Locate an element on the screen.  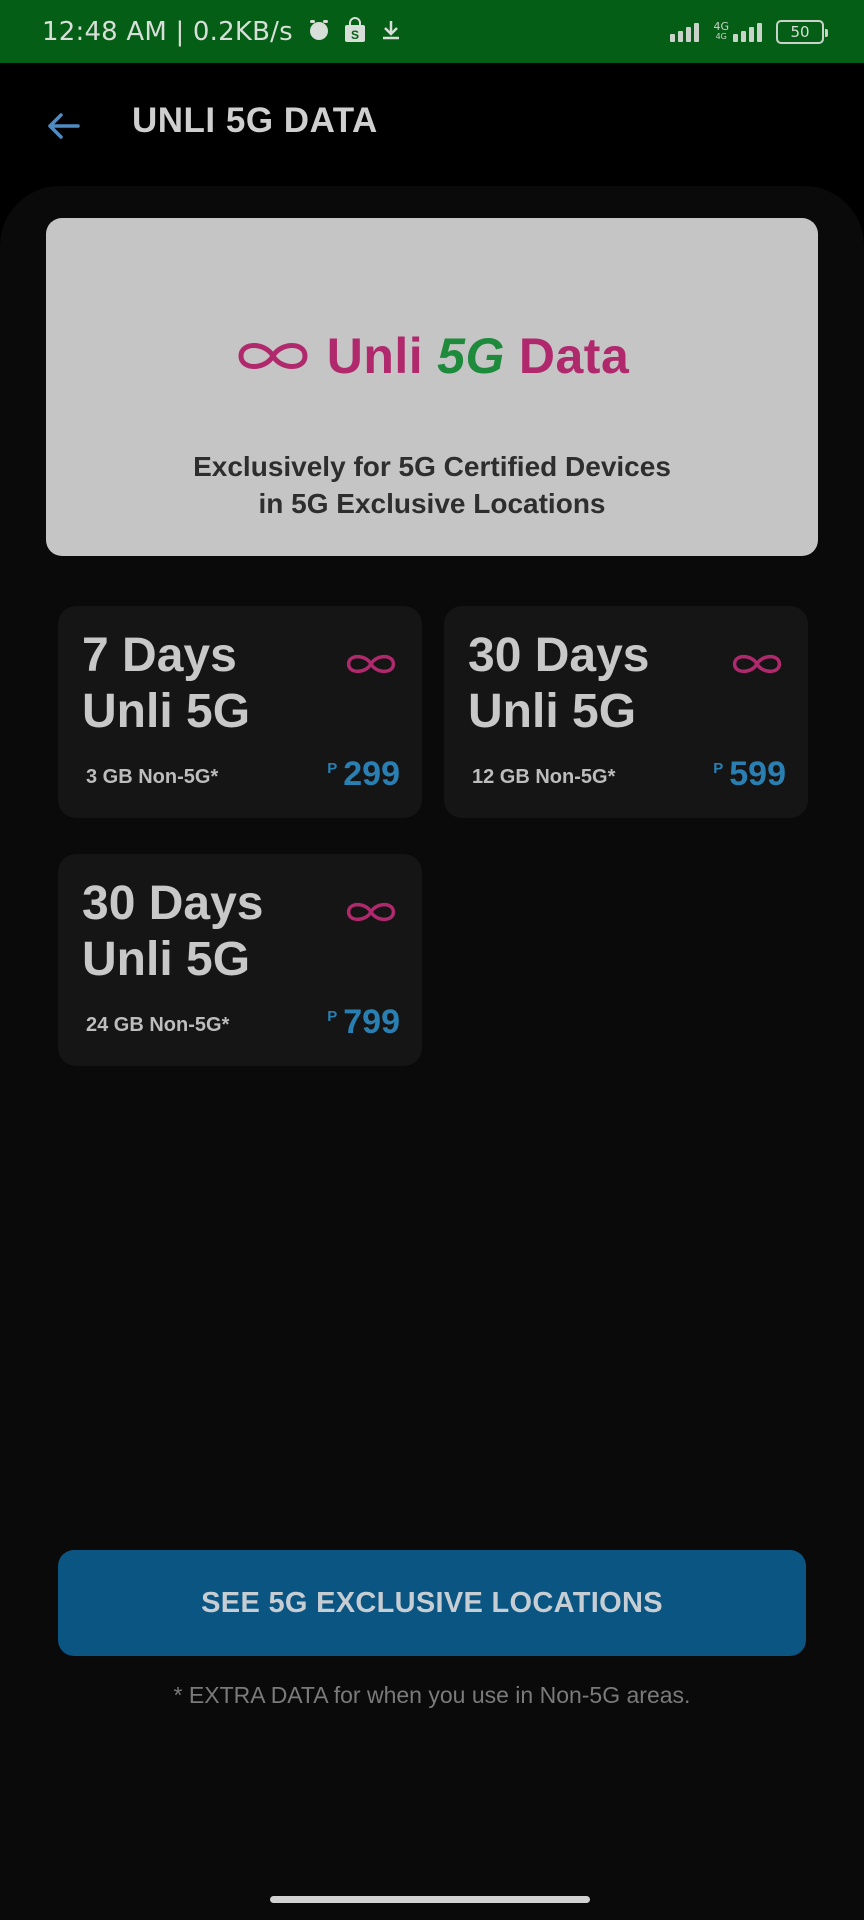
page-title: UNLI 5G DATA is located at coordinates (255, 120).